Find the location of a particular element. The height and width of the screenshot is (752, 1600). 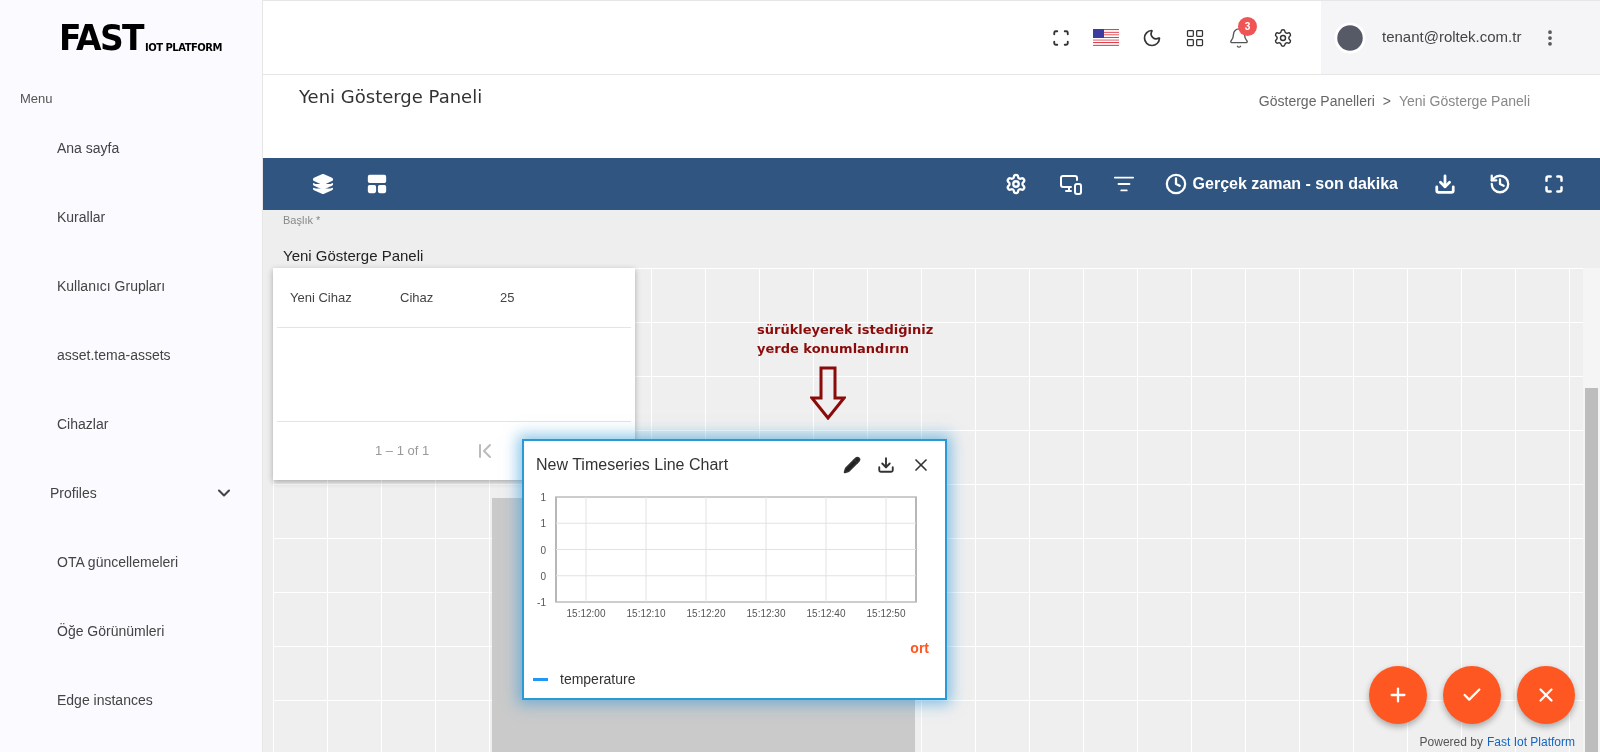

layers-icon is located at coordinates (323, 184).